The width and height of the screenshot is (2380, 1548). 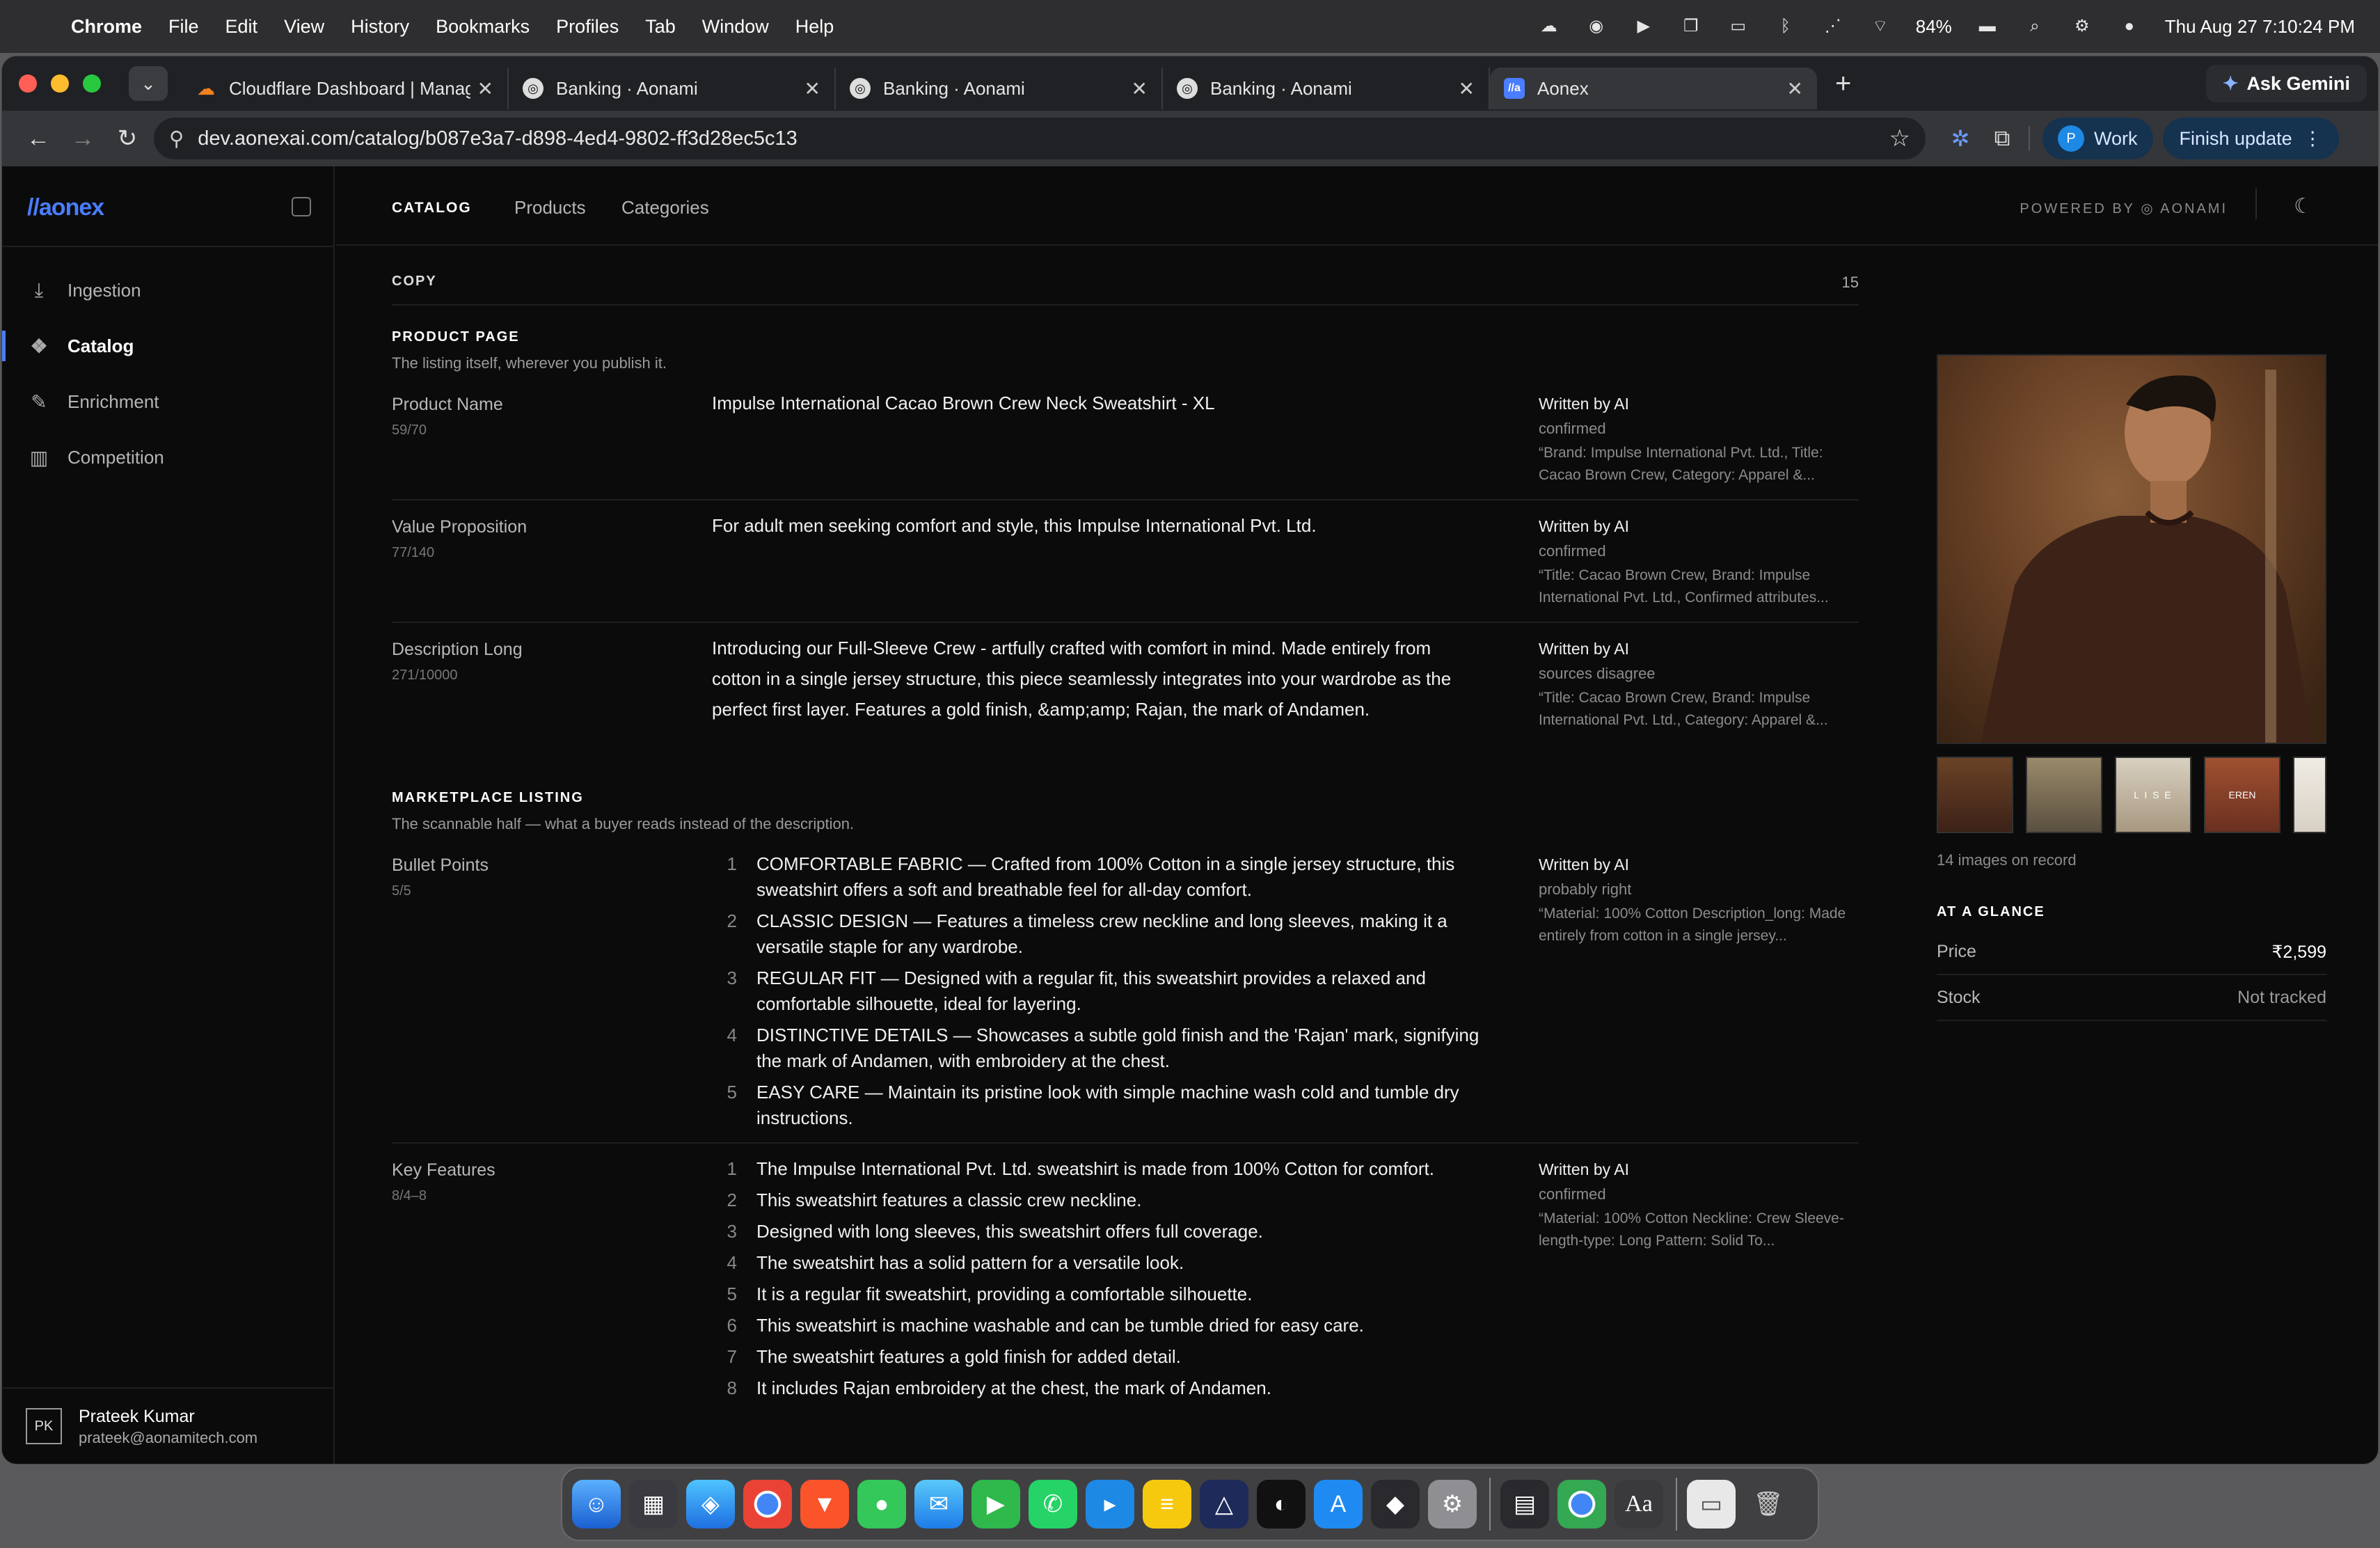 What do you see at coordinates (2129, 26) in the screenshot?
I see `siri-icon: ●` at bounding box center [2129, 26].